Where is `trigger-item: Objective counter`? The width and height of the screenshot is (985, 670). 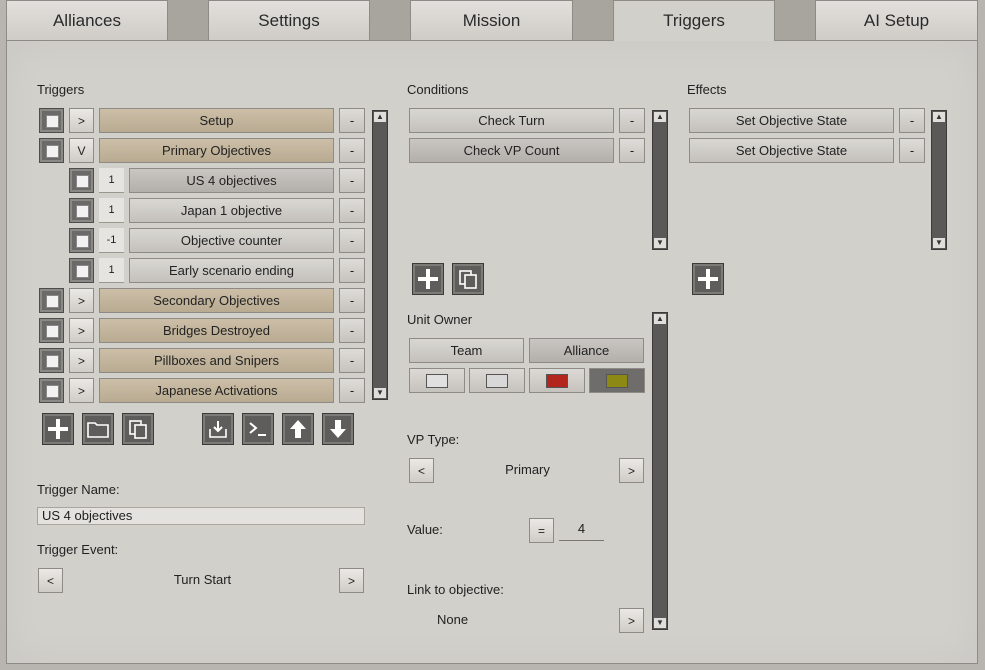 trigger-item: Objective counter is located at coordinates (231, 240).